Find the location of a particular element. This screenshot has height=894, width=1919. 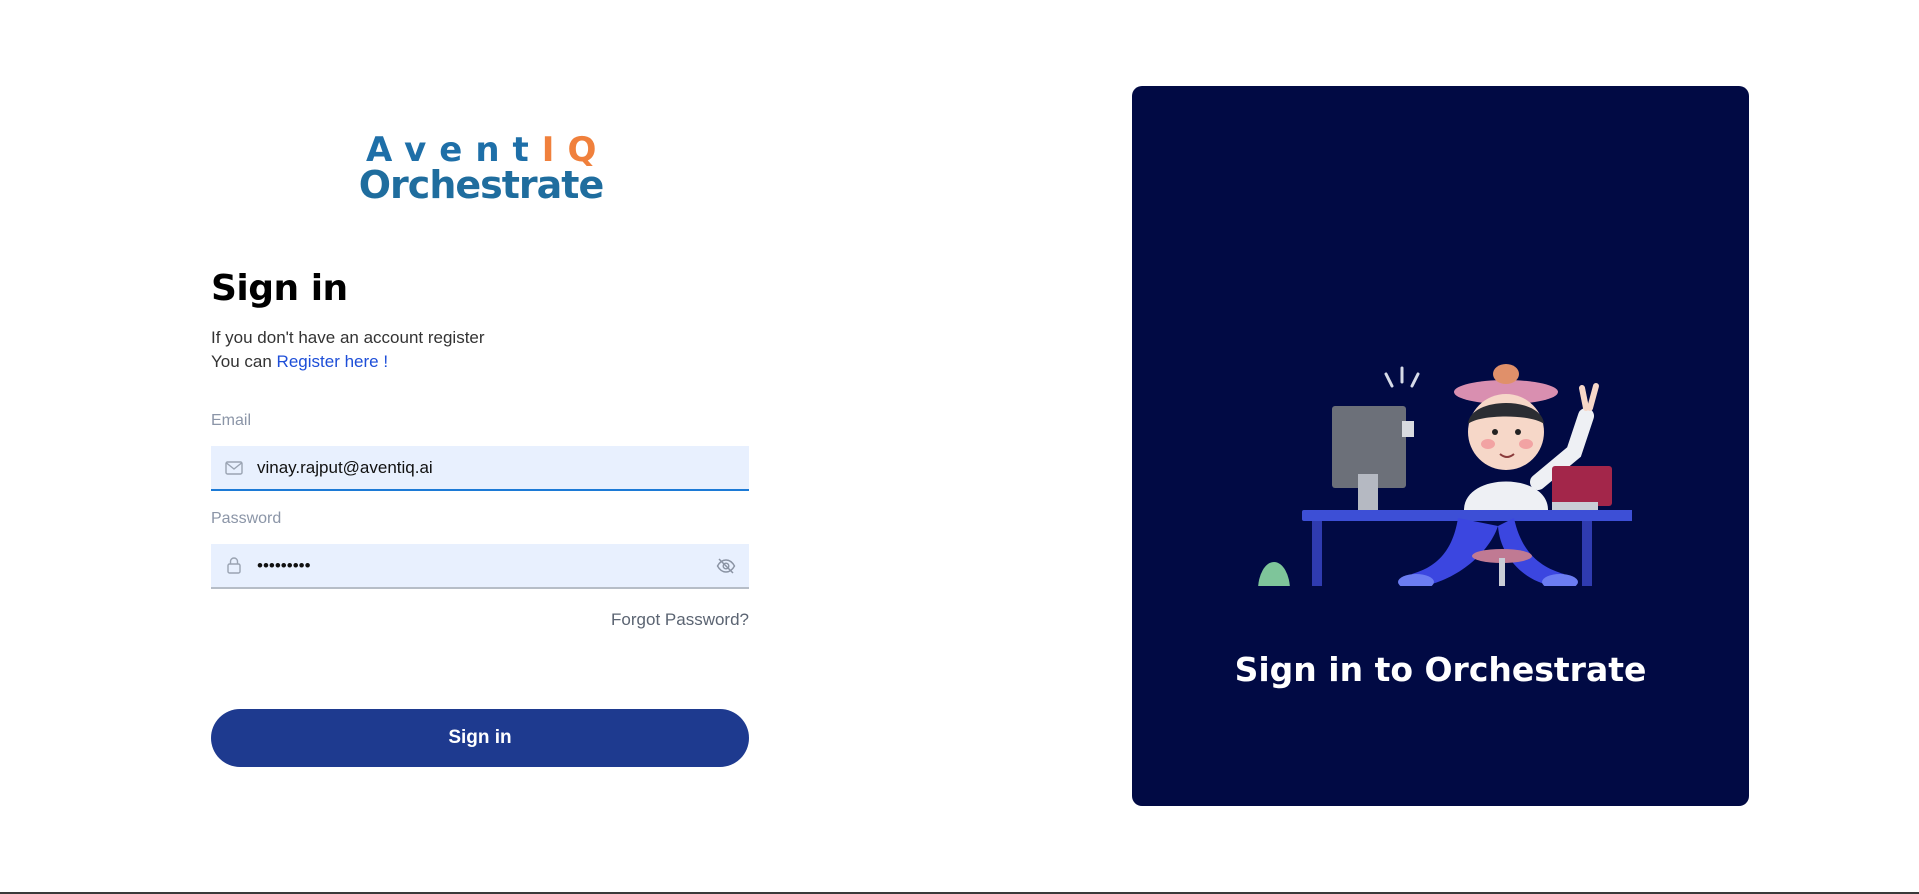

register-line: You can Register here ! is located at coordinates (299, 362).